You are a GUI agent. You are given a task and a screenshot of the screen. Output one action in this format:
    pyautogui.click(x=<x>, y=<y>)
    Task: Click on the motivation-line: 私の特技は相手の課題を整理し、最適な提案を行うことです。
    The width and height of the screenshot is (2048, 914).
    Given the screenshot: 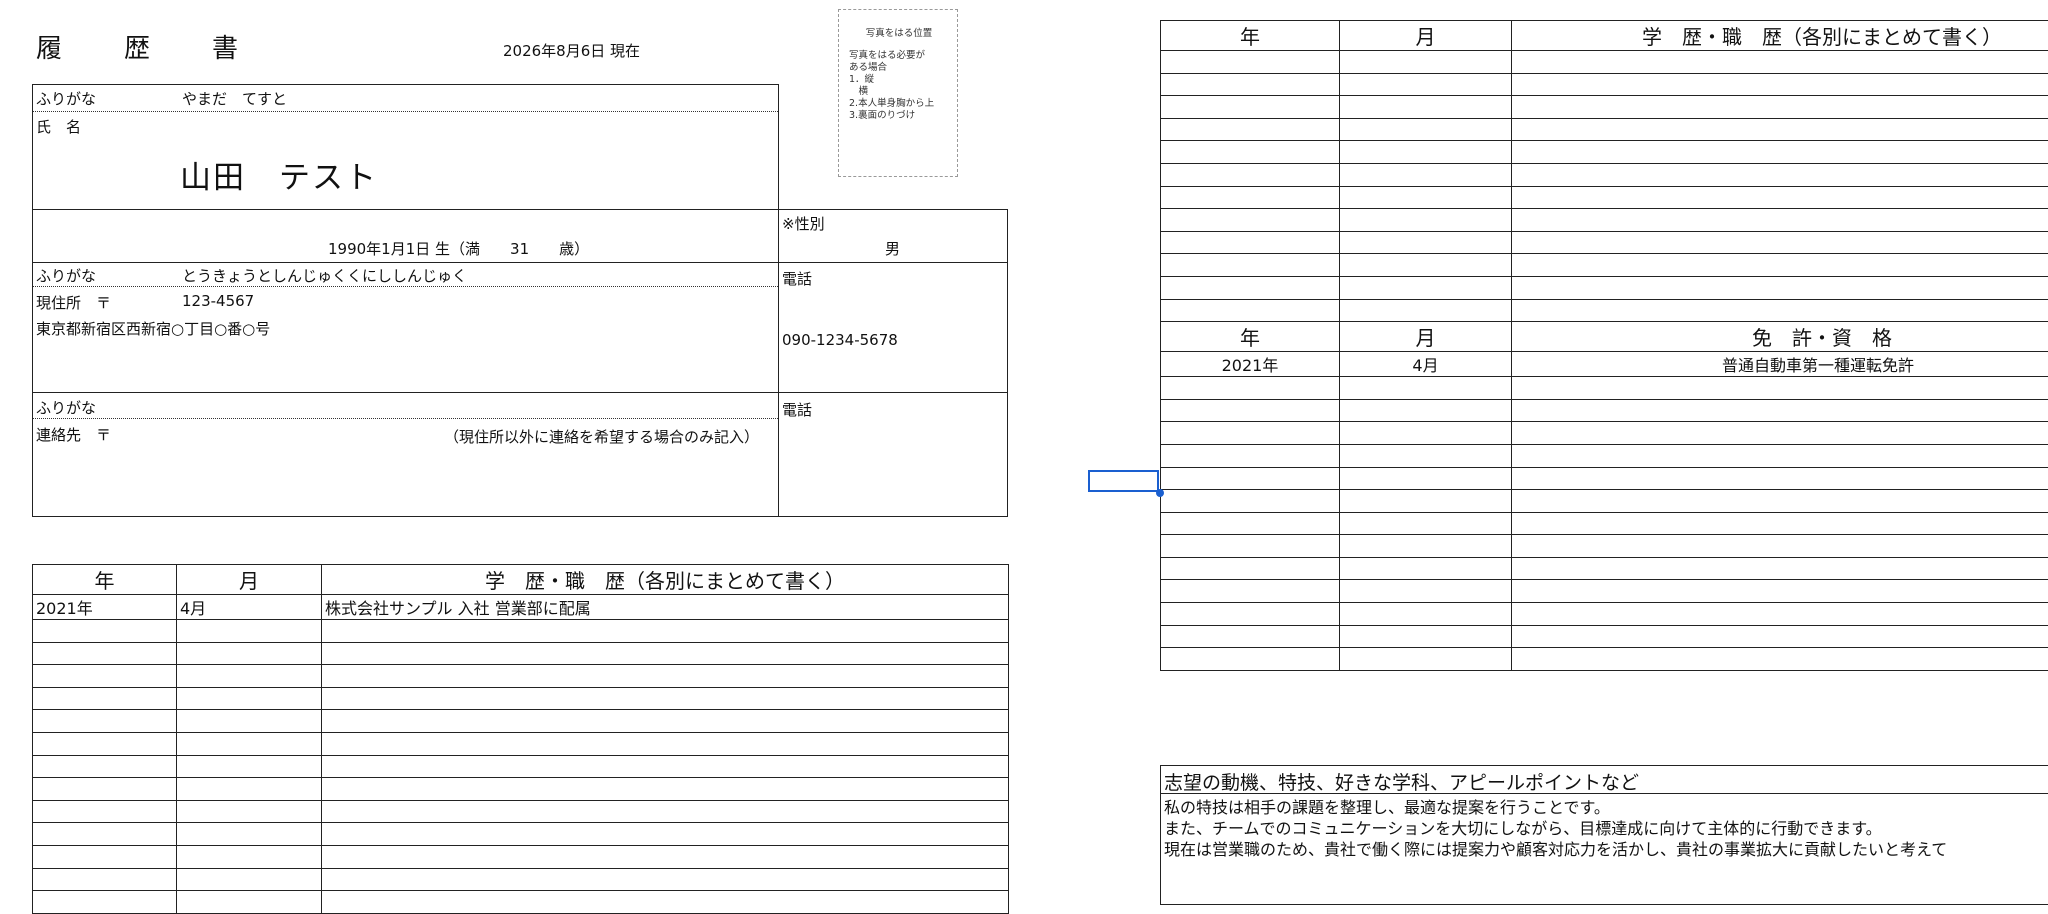 What is the action you would take?
    pyautogui.click(x=1387, y=807)
    